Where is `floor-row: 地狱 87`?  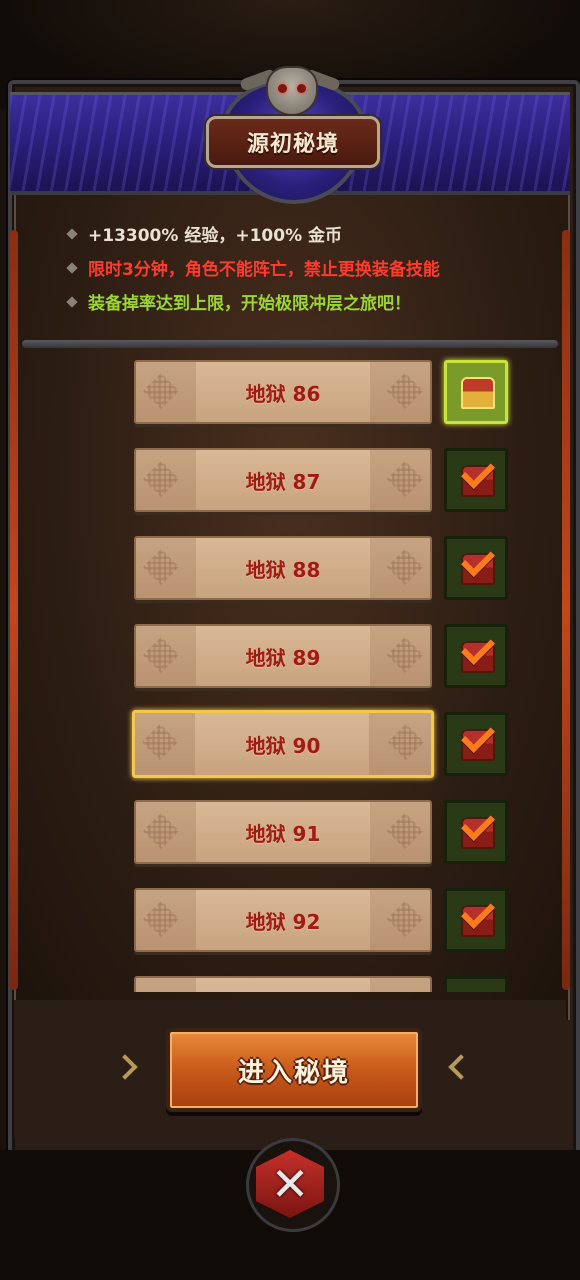
floor-row: 地狱 87 is located at coordinates (290, 480).